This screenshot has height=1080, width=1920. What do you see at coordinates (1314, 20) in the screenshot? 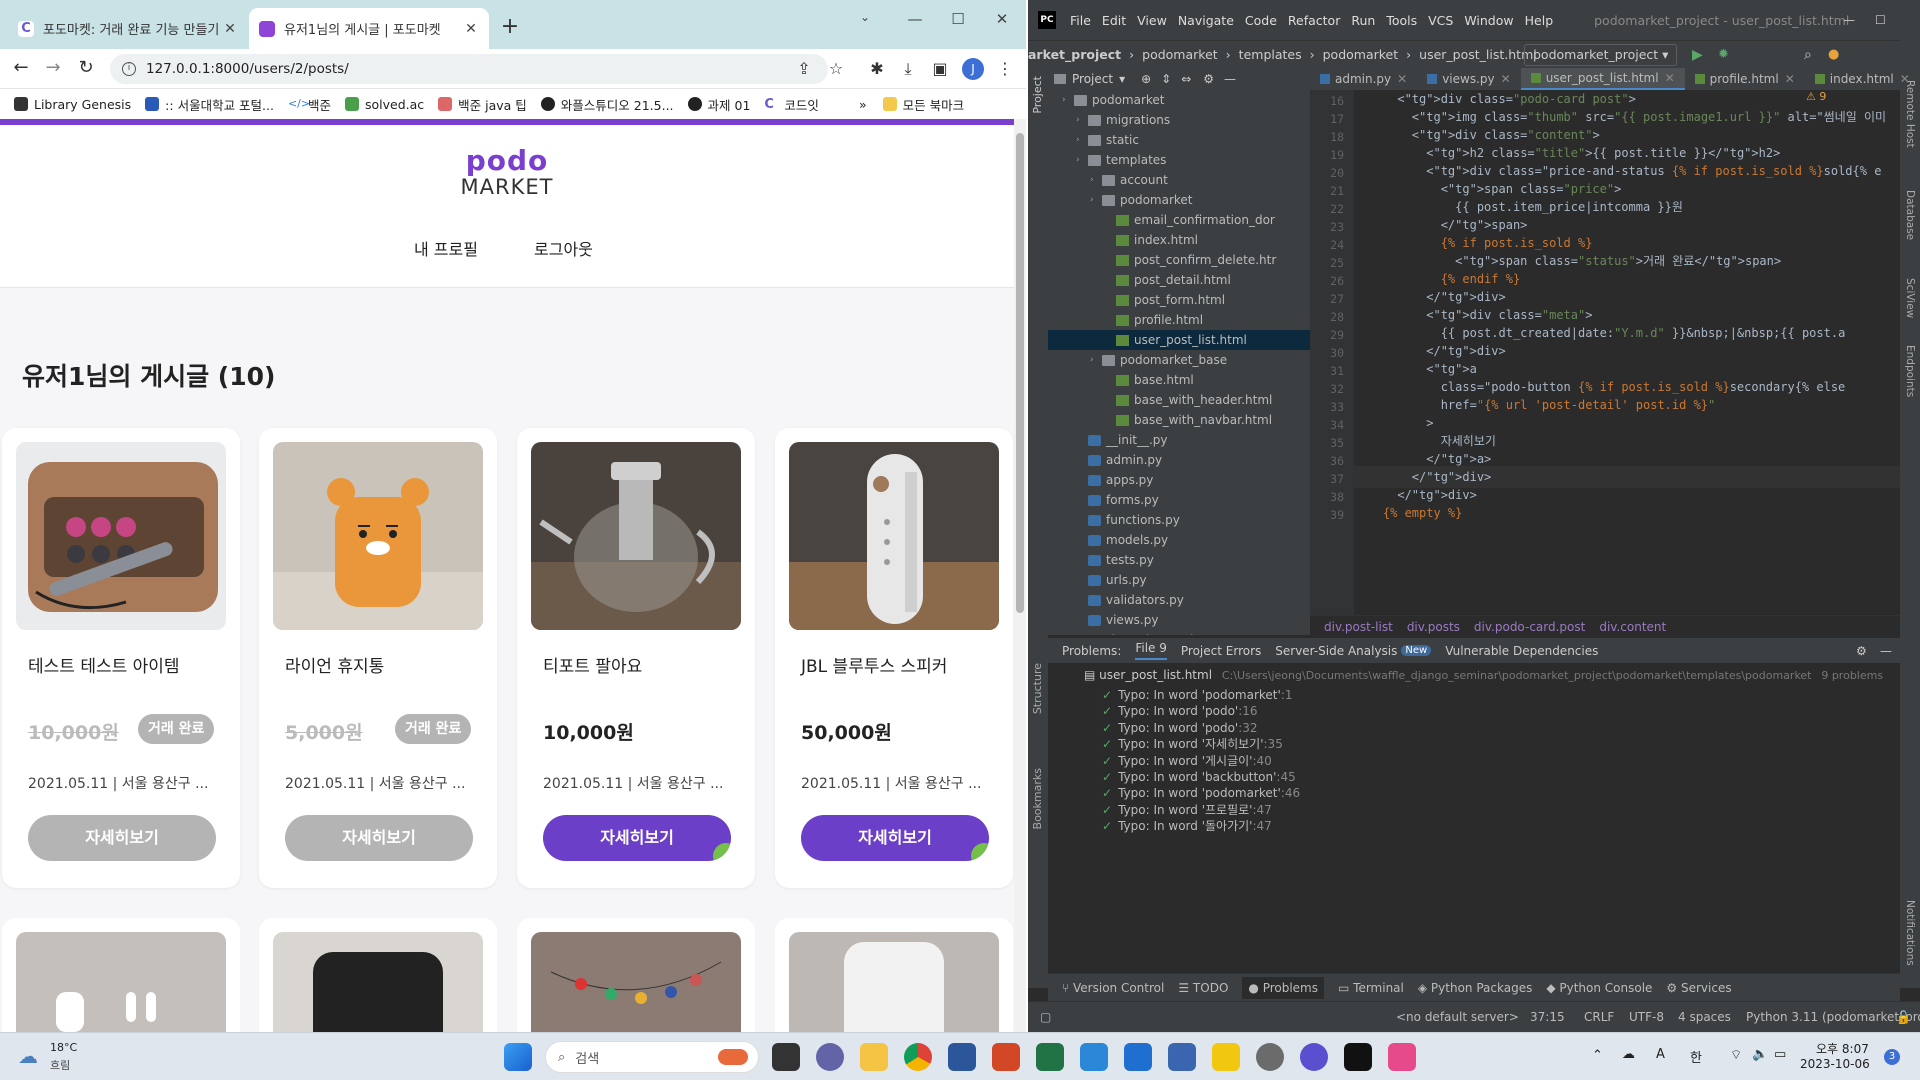
I see `menu-refactor: Refactor` at bounding box center [1314, 20].